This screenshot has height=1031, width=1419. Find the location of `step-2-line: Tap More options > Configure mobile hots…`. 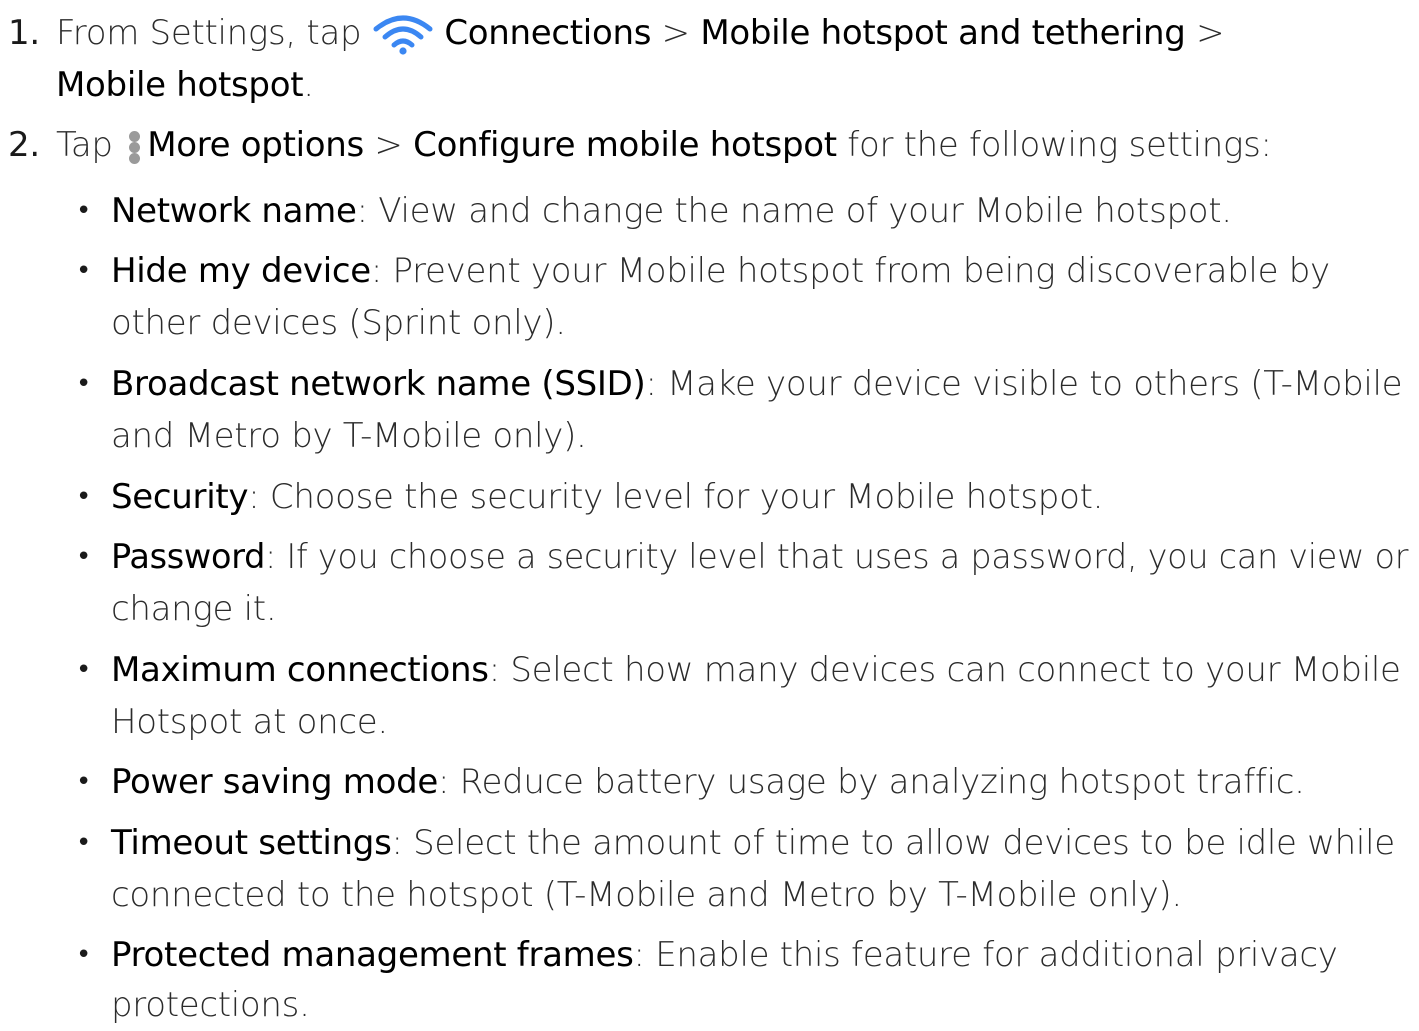

step-2-line: Tap More options > Configure mobile hots… is located at coordinates (664, 145).